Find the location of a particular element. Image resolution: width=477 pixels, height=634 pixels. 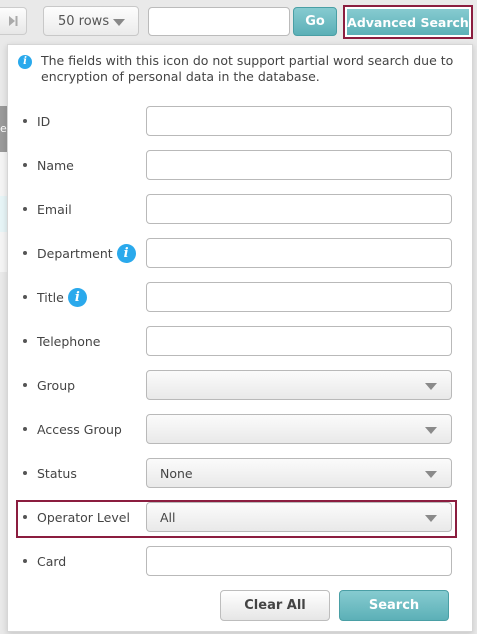

title-input is located at coordinates (299, 297).